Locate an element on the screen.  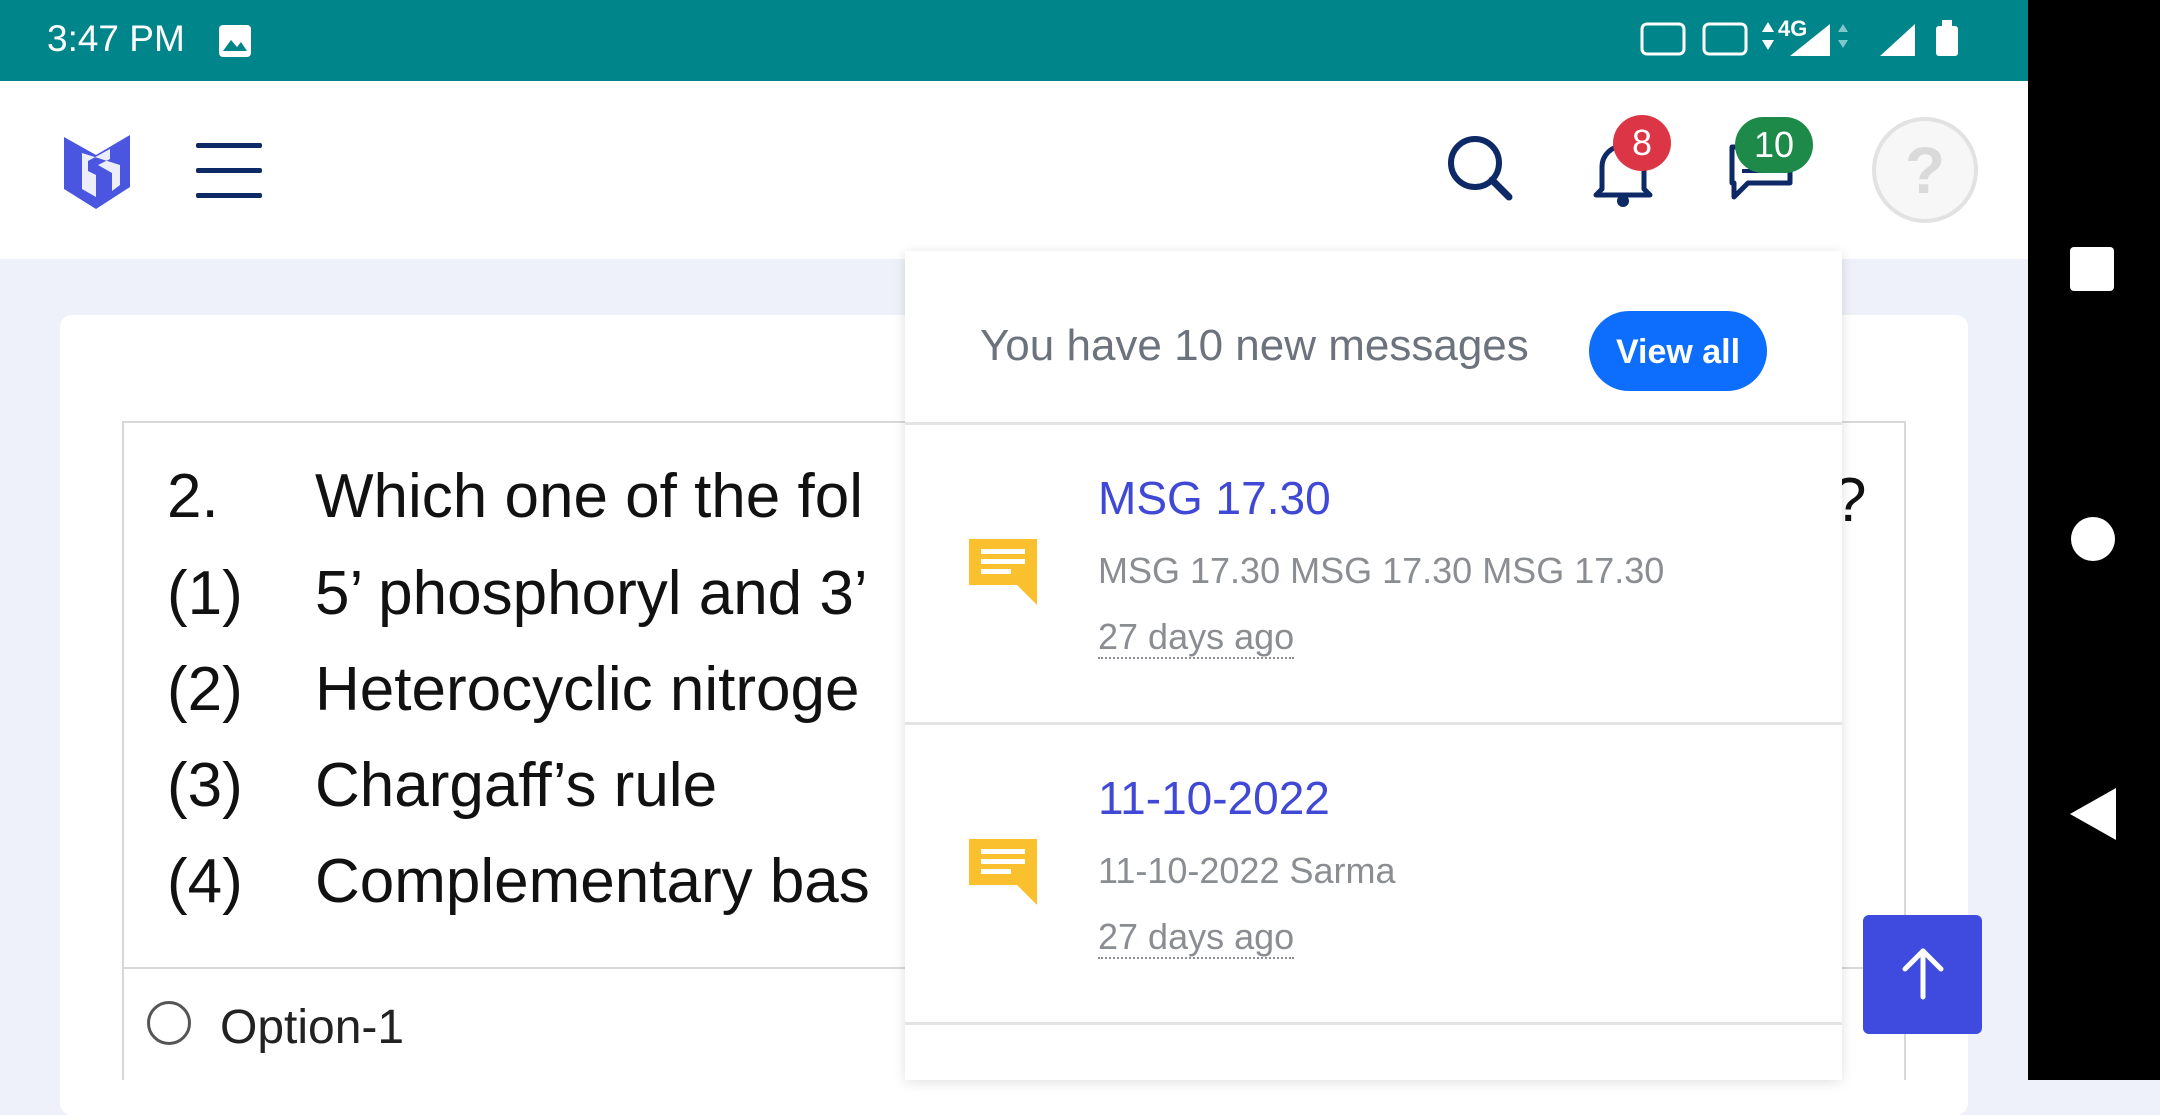
scroll-to-top-button is located at coordinates (1922, 974).